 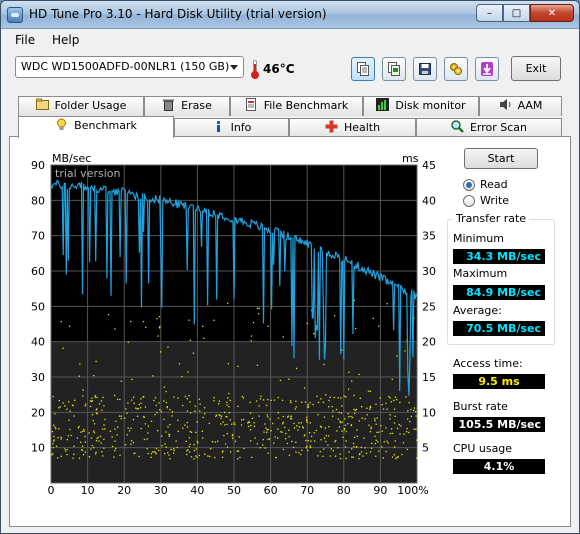 I want to click on y-right-unit-label: ms, so click(x=410, y=158).